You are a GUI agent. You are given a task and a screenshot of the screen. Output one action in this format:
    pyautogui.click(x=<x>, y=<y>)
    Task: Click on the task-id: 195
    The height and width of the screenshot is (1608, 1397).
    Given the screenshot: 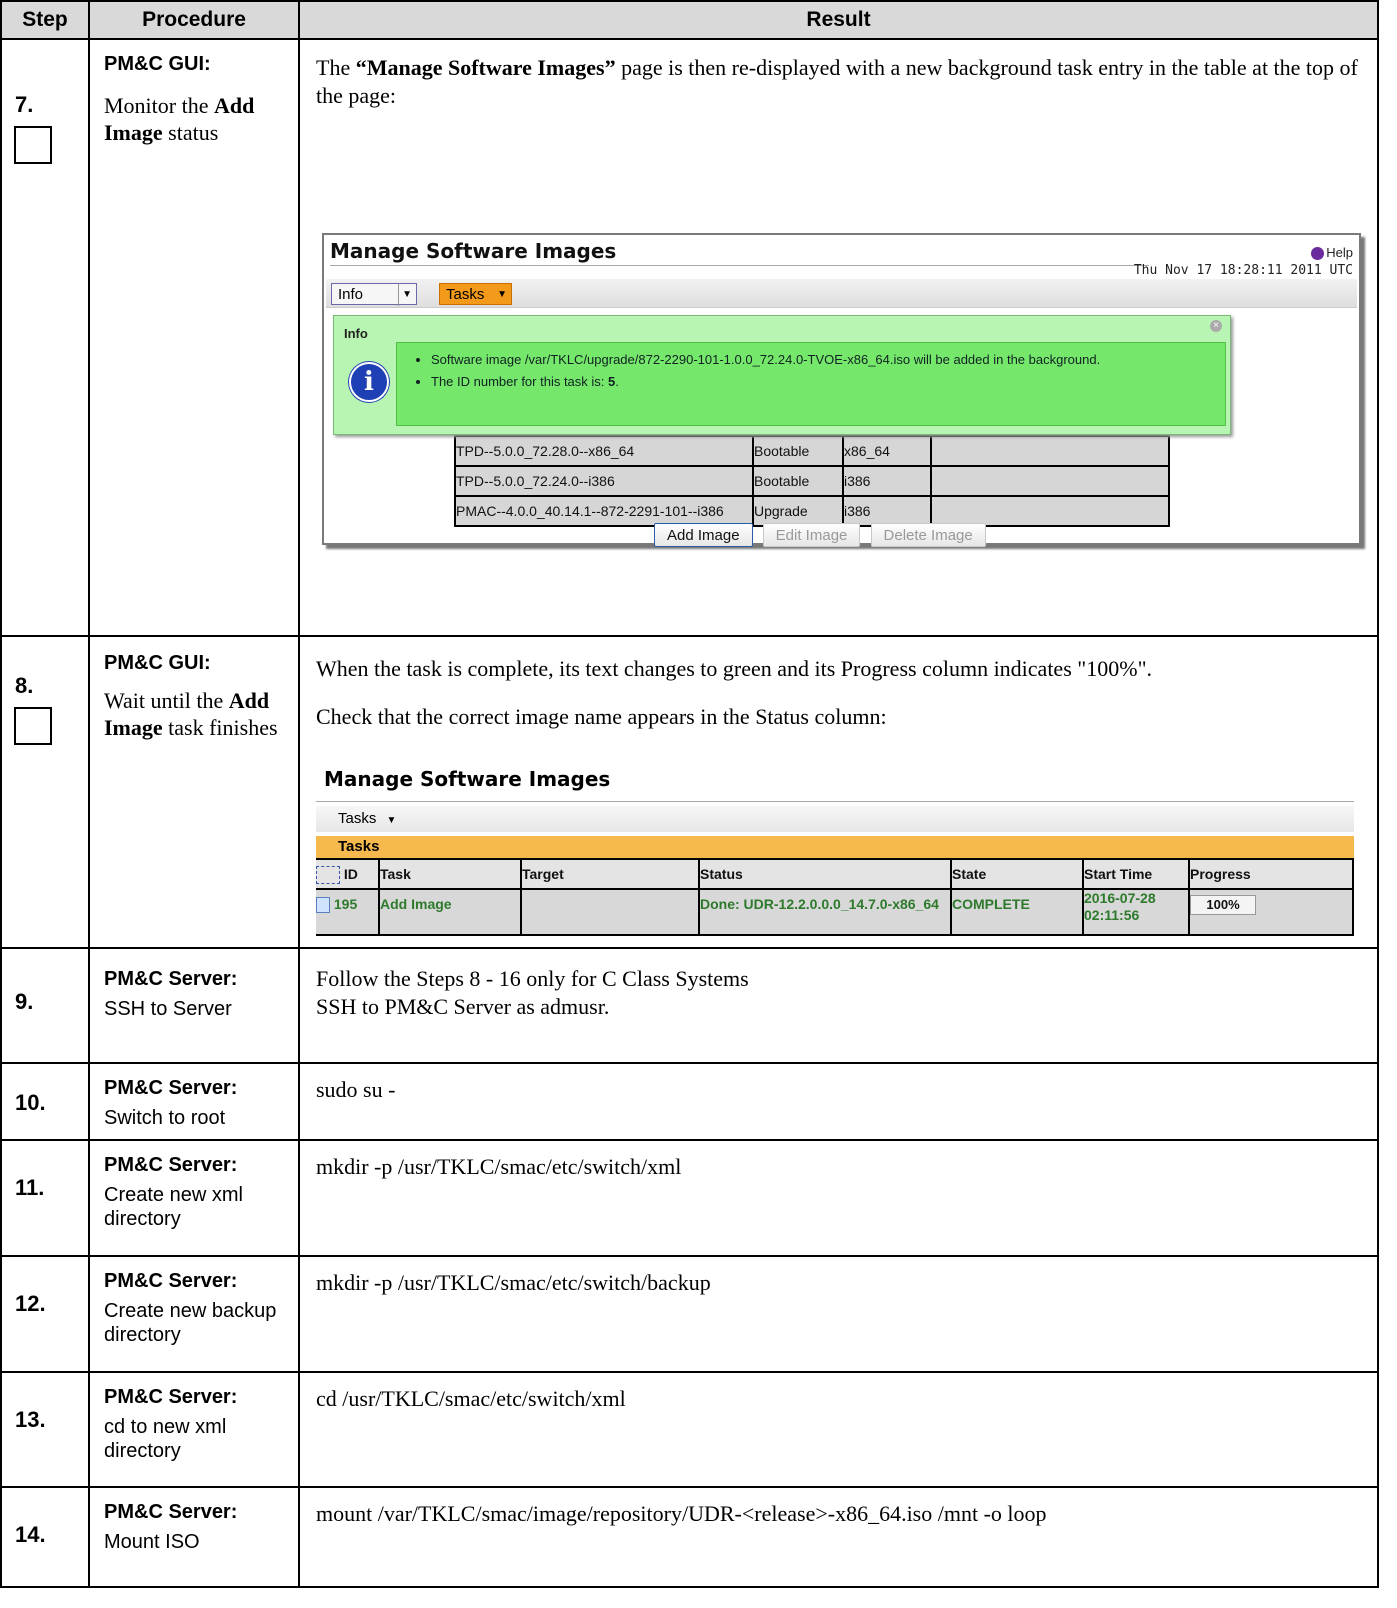 What is the action you would take?
    pyautogui.click(x=348, y=912)
    